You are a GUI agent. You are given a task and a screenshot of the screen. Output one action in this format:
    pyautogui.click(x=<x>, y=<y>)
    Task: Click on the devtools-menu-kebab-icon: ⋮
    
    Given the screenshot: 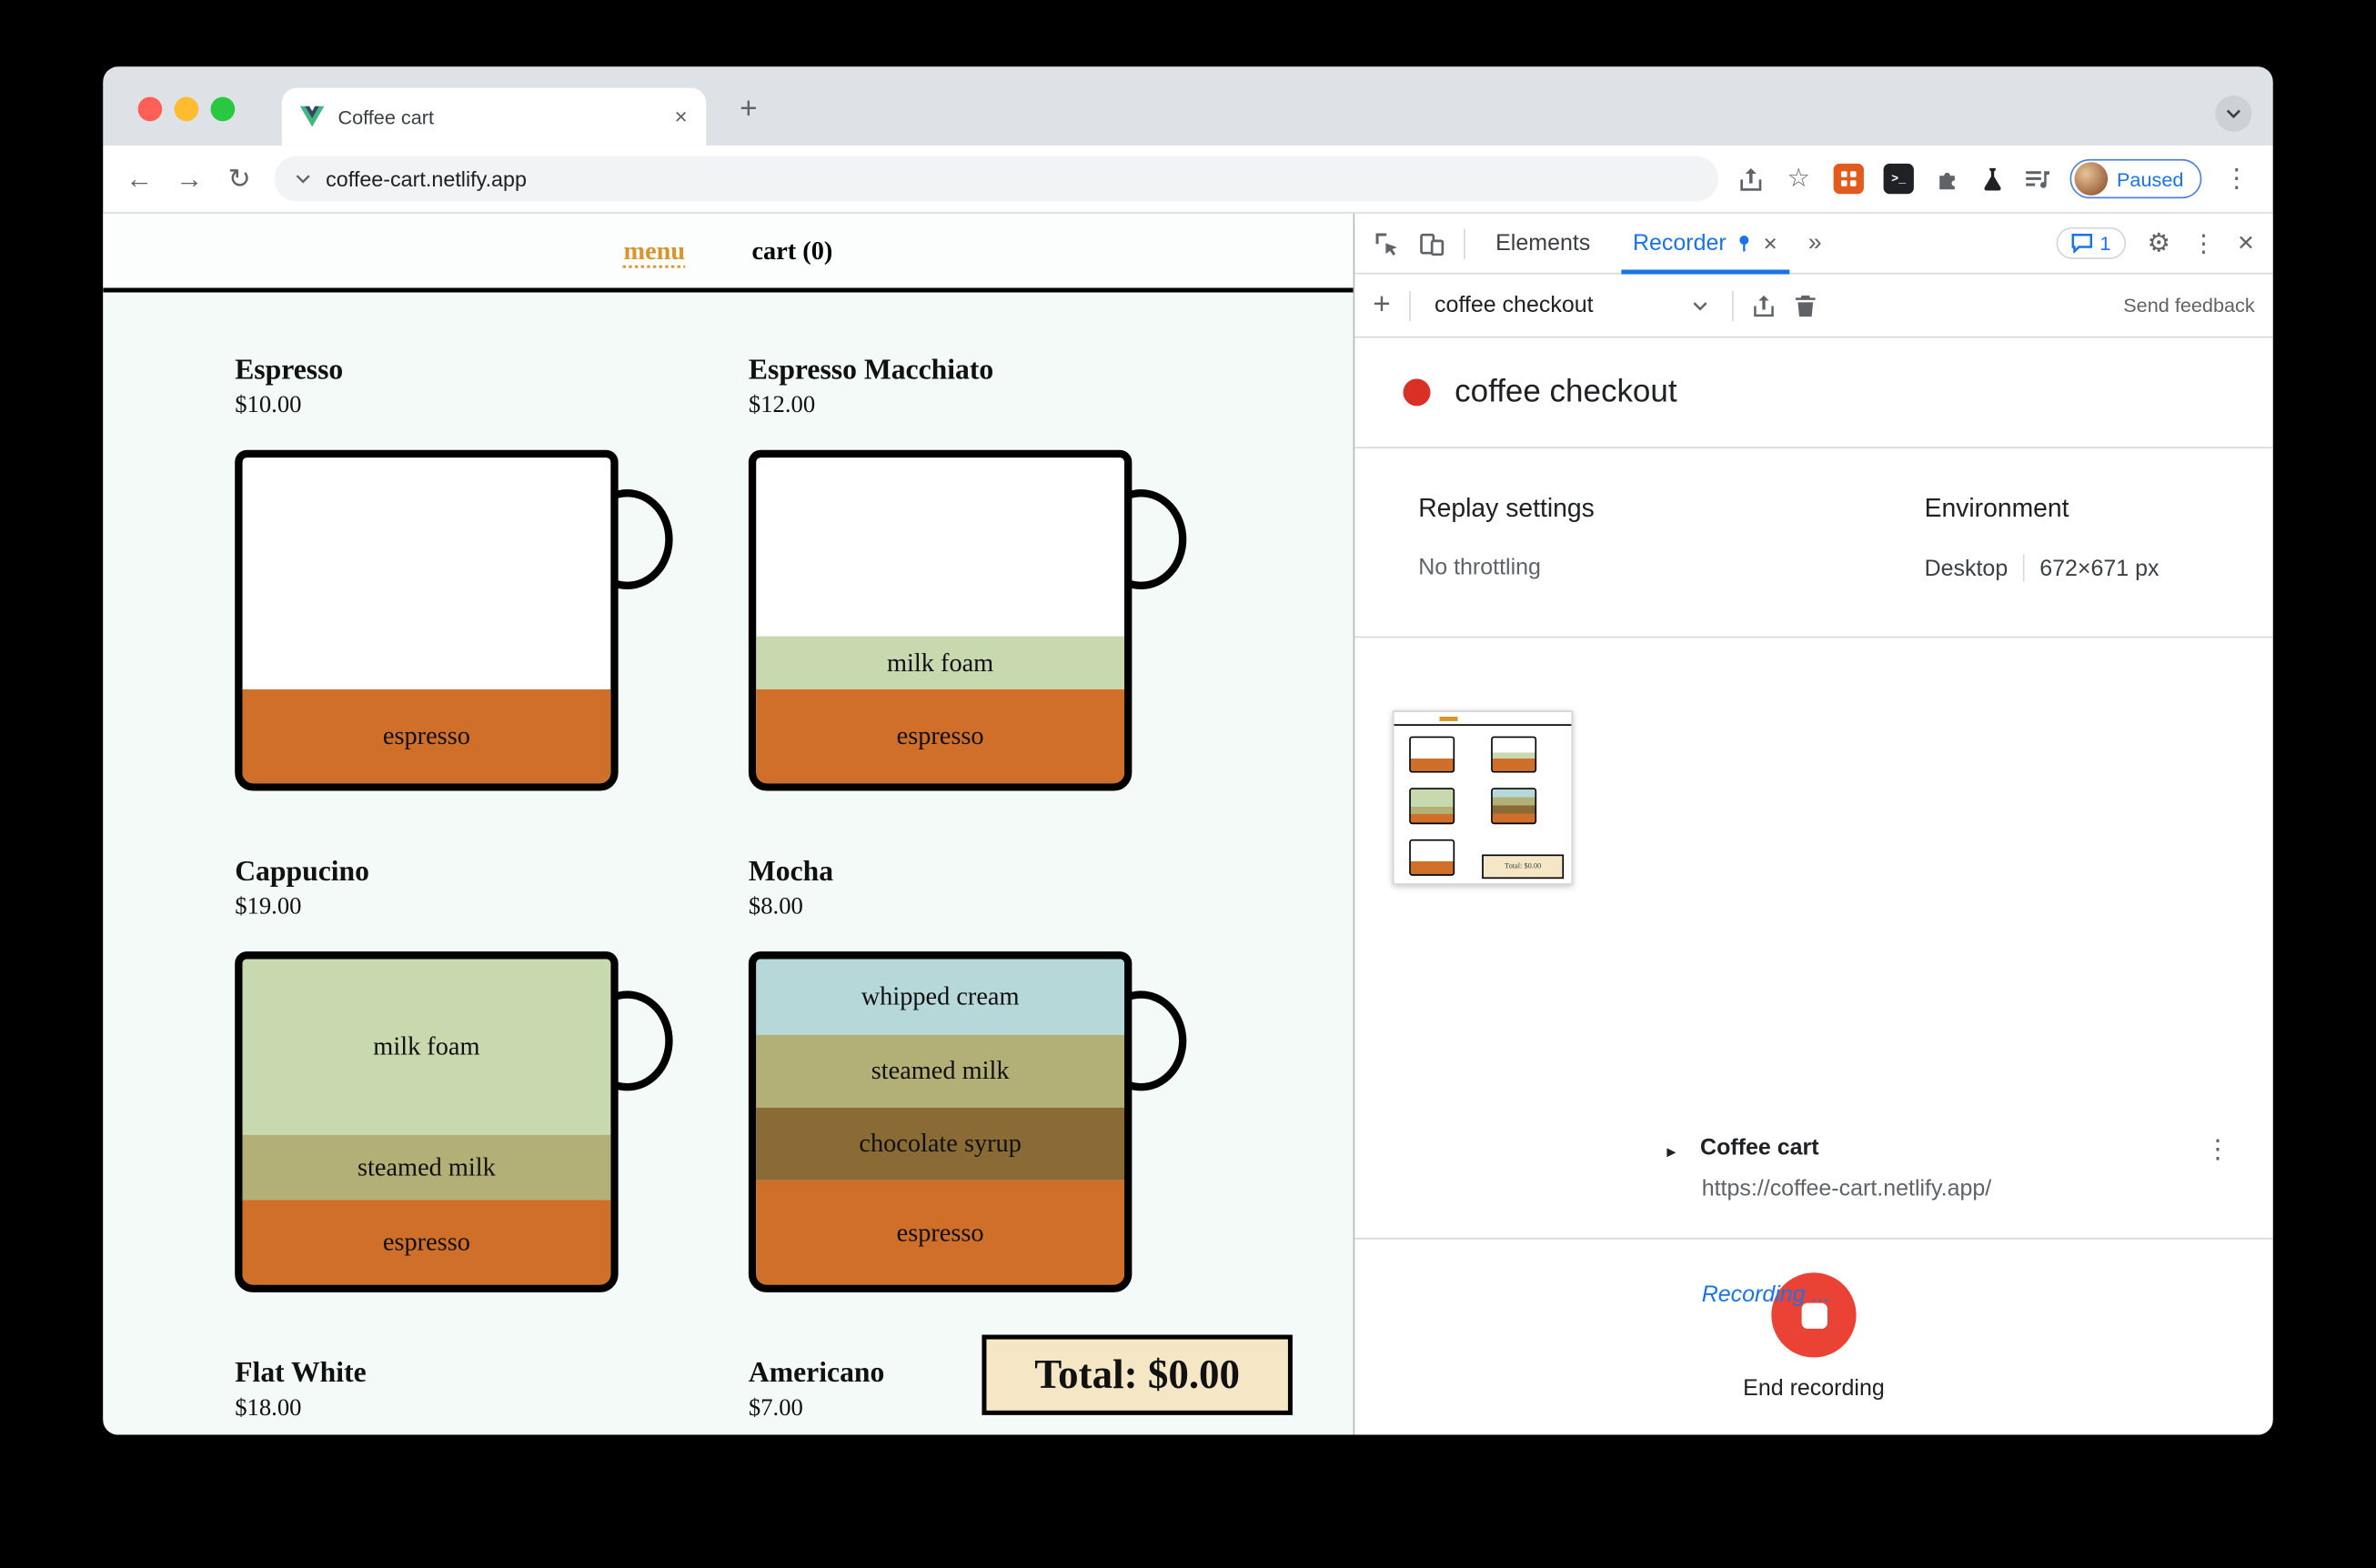 What is the action you would take?
    pyautogui.click(x=2203, y=243)
    